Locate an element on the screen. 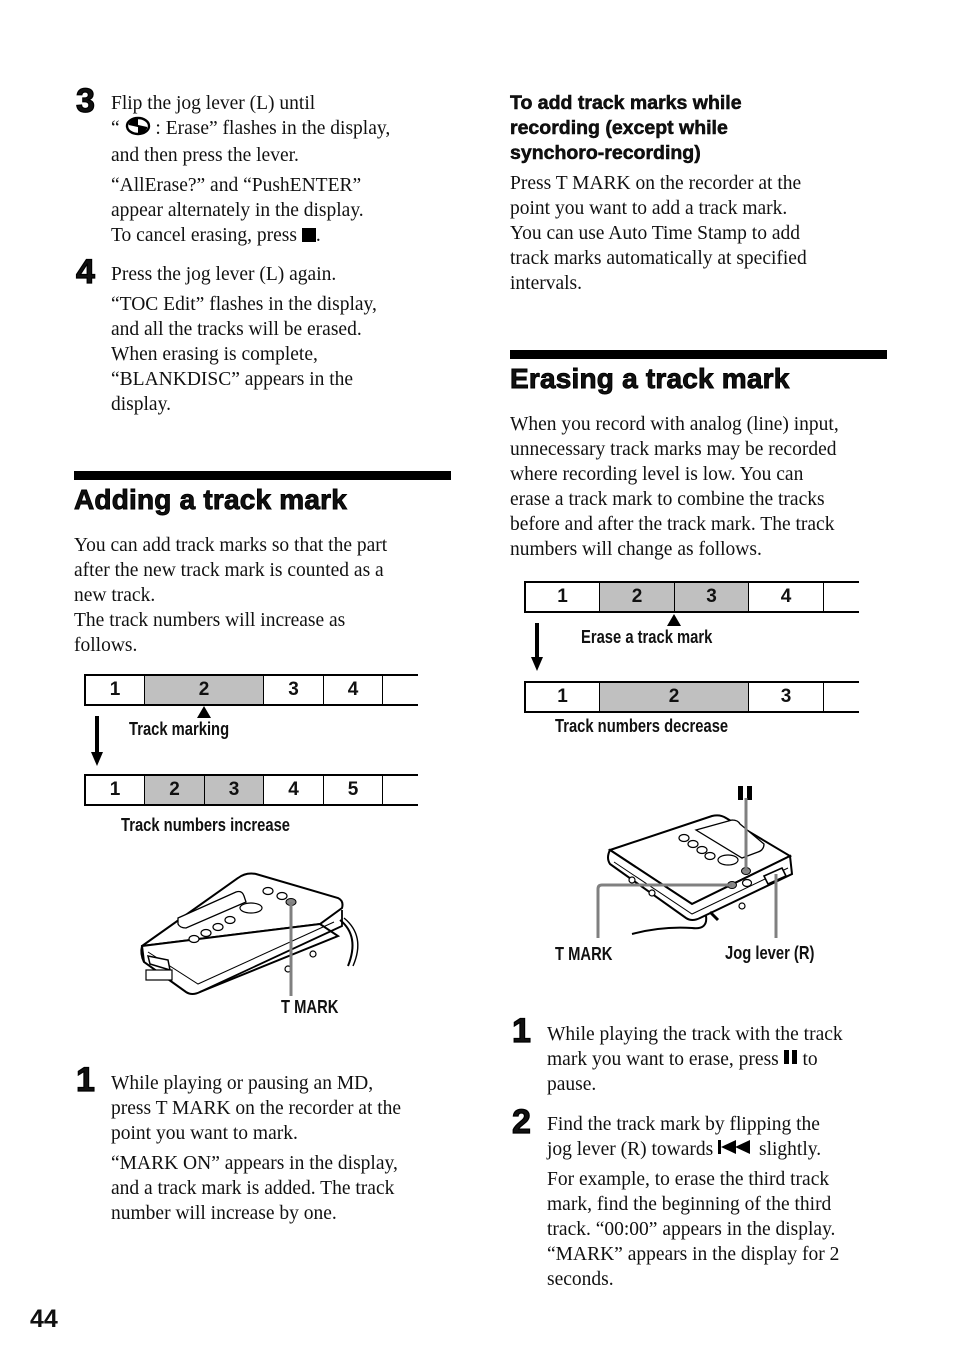 This screenshot has width=954, height=1357. step-note: . is located at coordinates (318, 236).